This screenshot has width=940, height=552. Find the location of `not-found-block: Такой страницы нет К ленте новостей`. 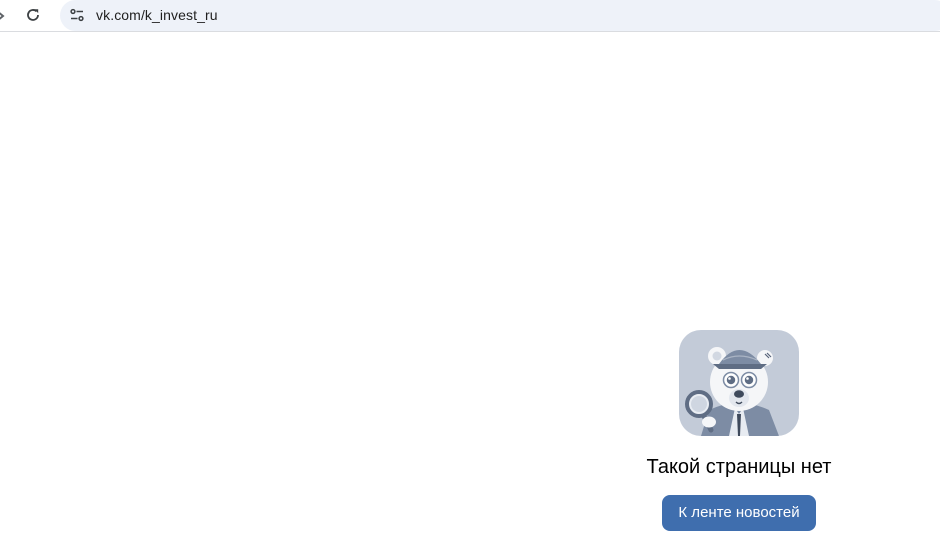

not-found-block: Такой страницы нет К ленте новостей is located at coordinates (739, 430).